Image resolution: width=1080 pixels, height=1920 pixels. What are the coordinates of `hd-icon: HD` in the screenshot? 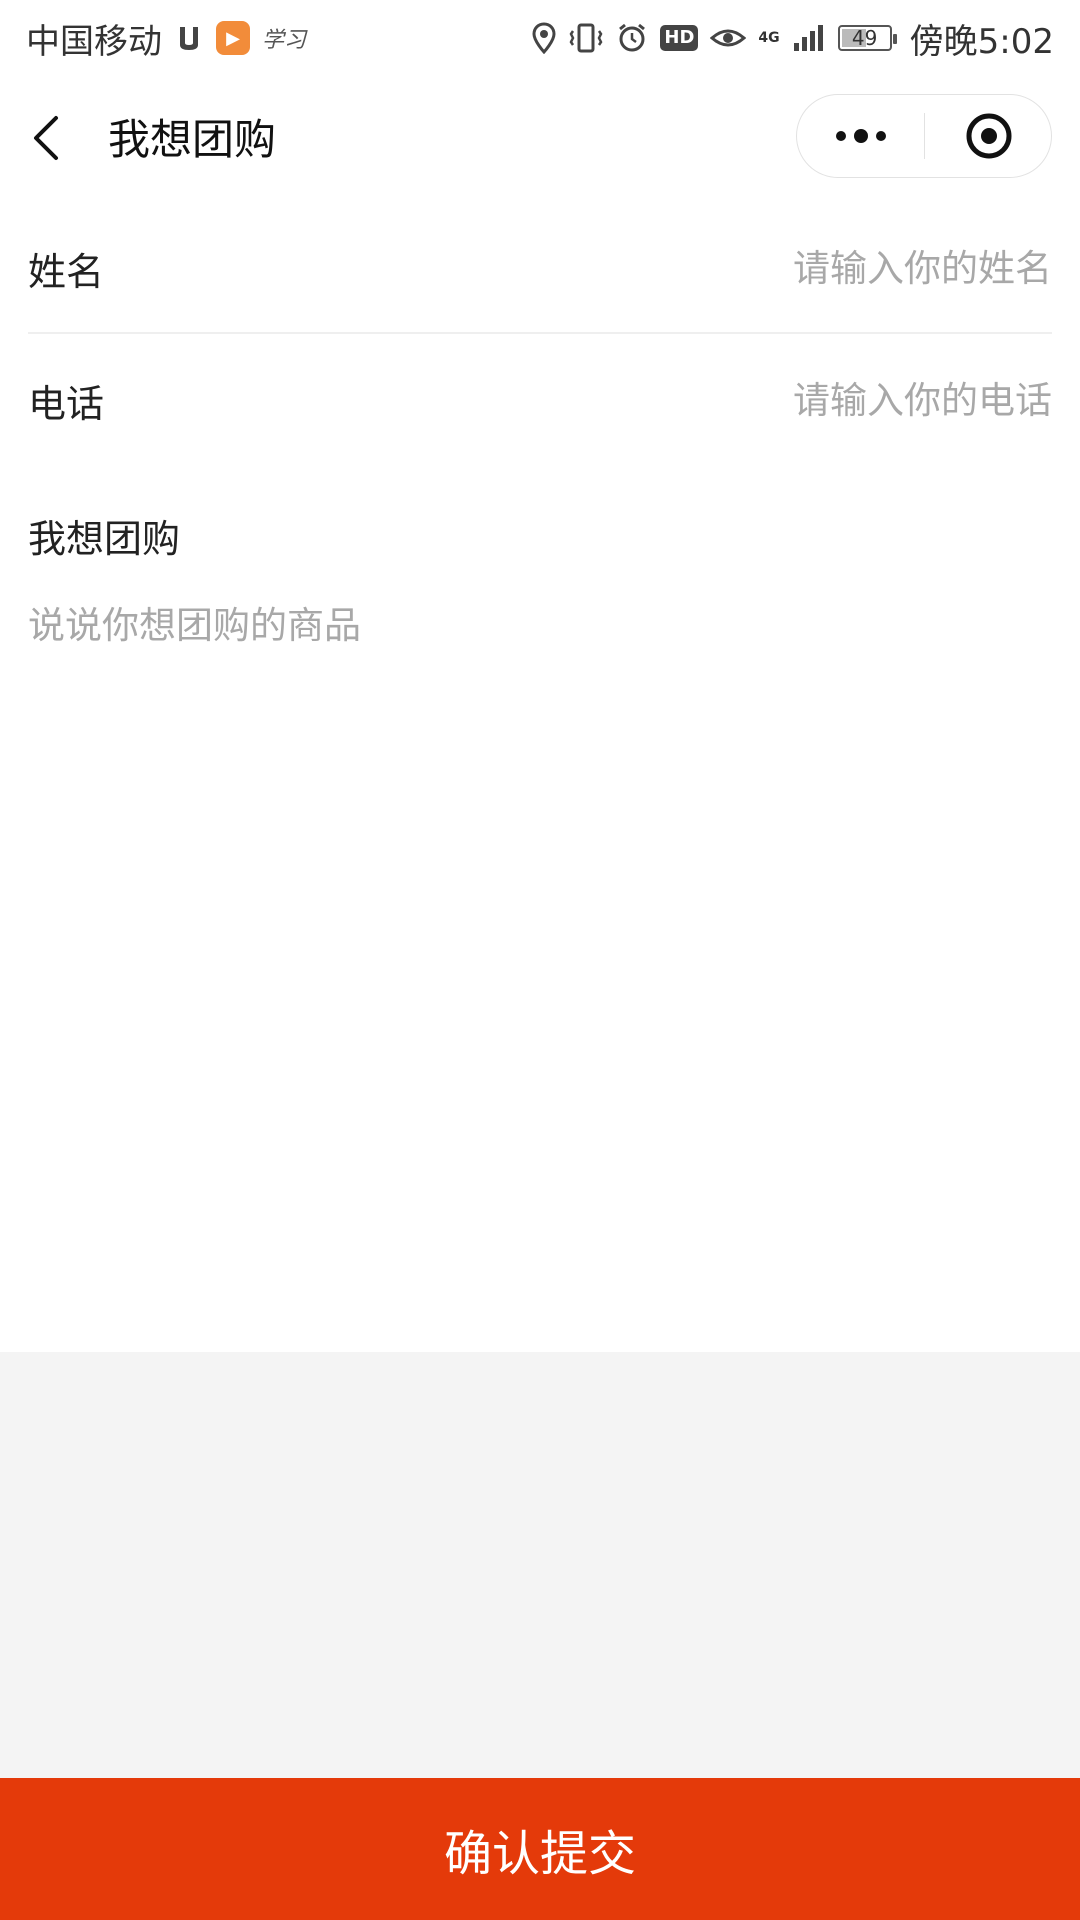 It's located at (679, 38).